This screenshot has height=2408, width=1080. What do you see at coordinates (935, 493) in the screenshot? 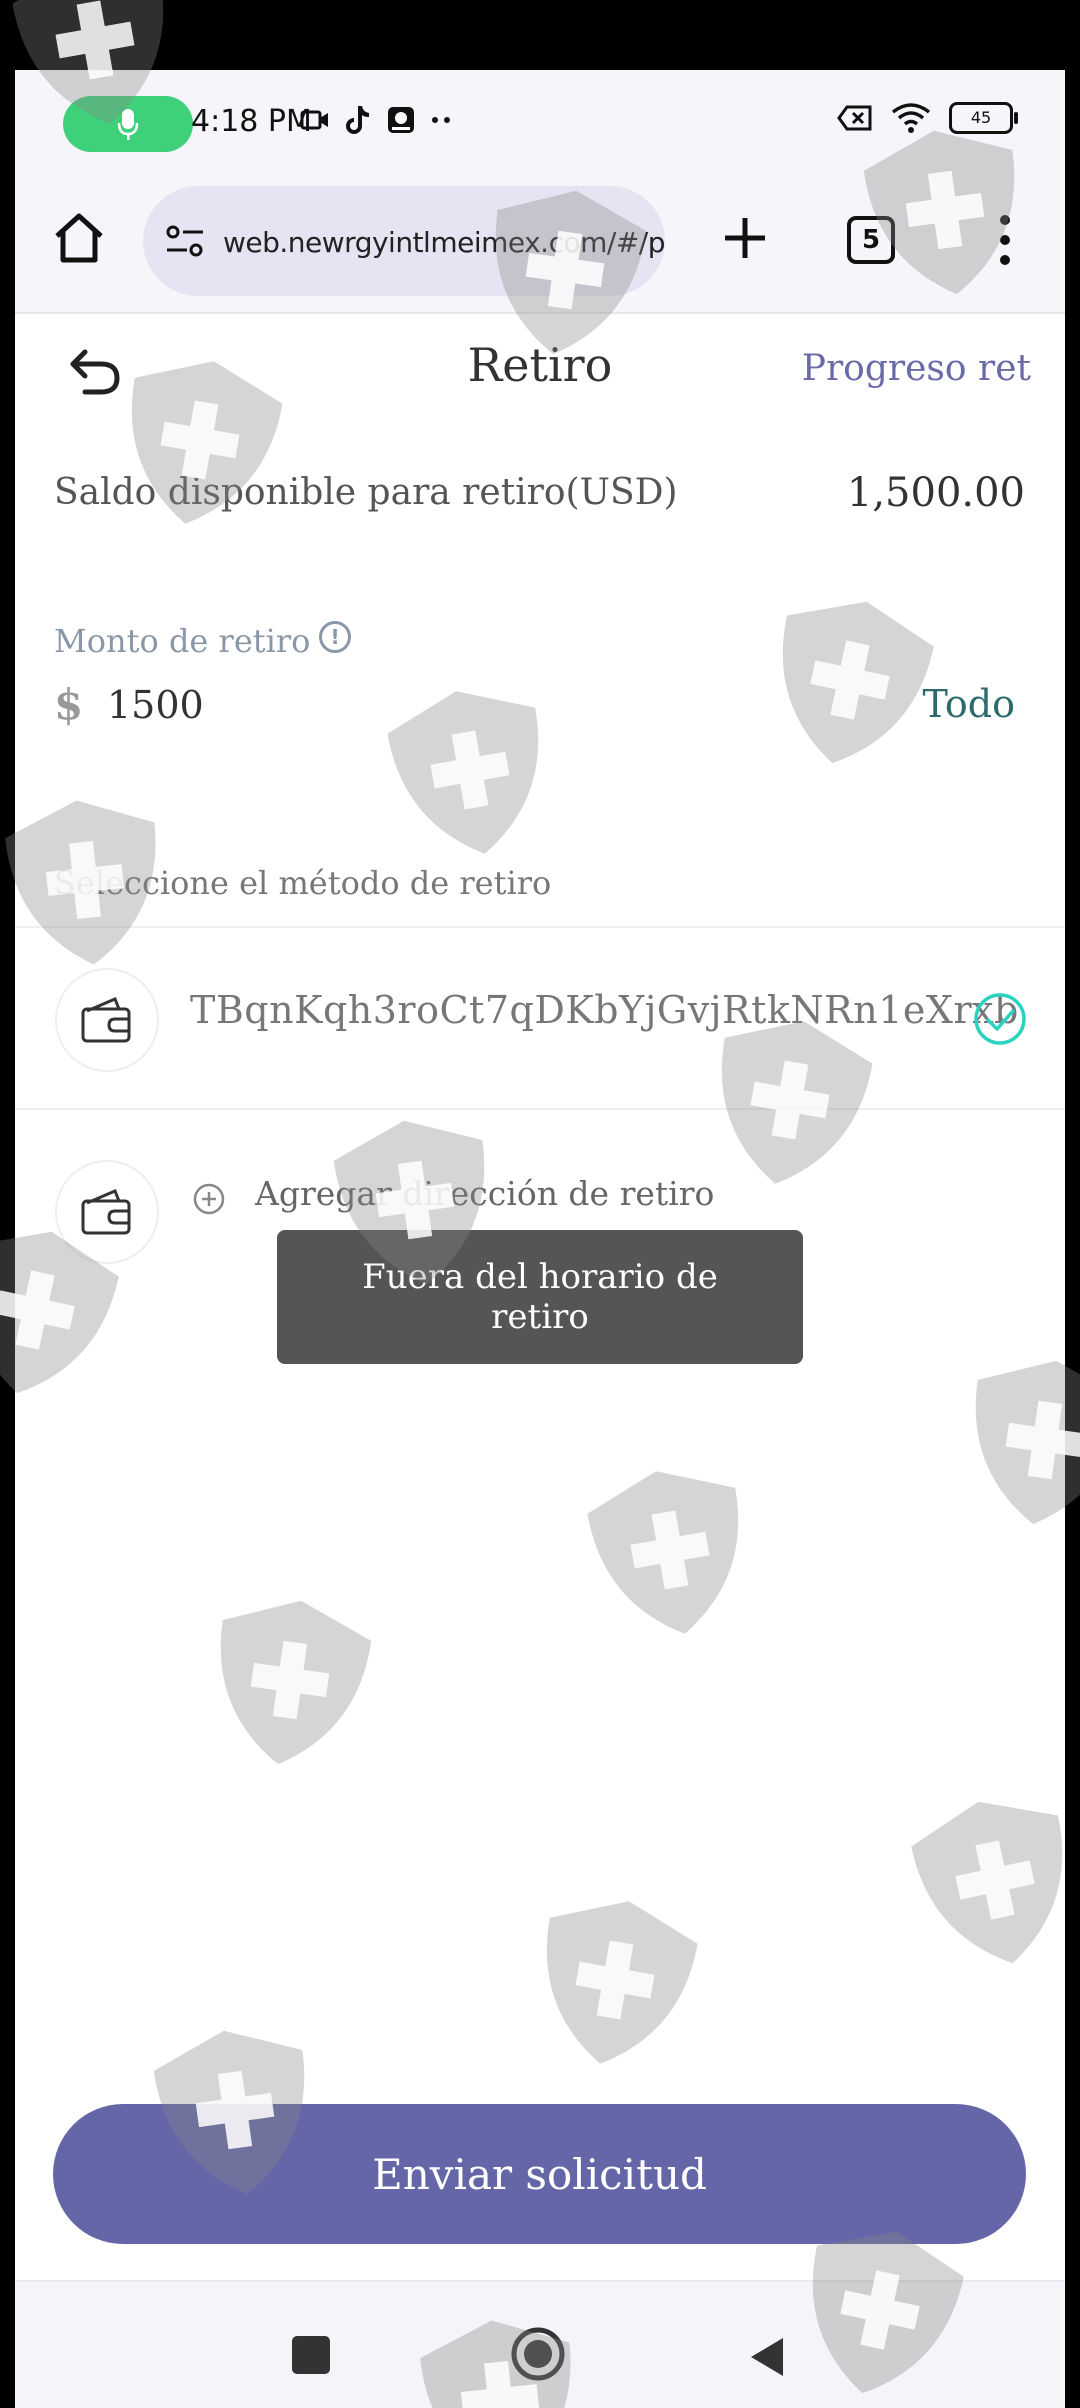
I see `balance-value: 1,500.00` at bounding box center [935, 493].